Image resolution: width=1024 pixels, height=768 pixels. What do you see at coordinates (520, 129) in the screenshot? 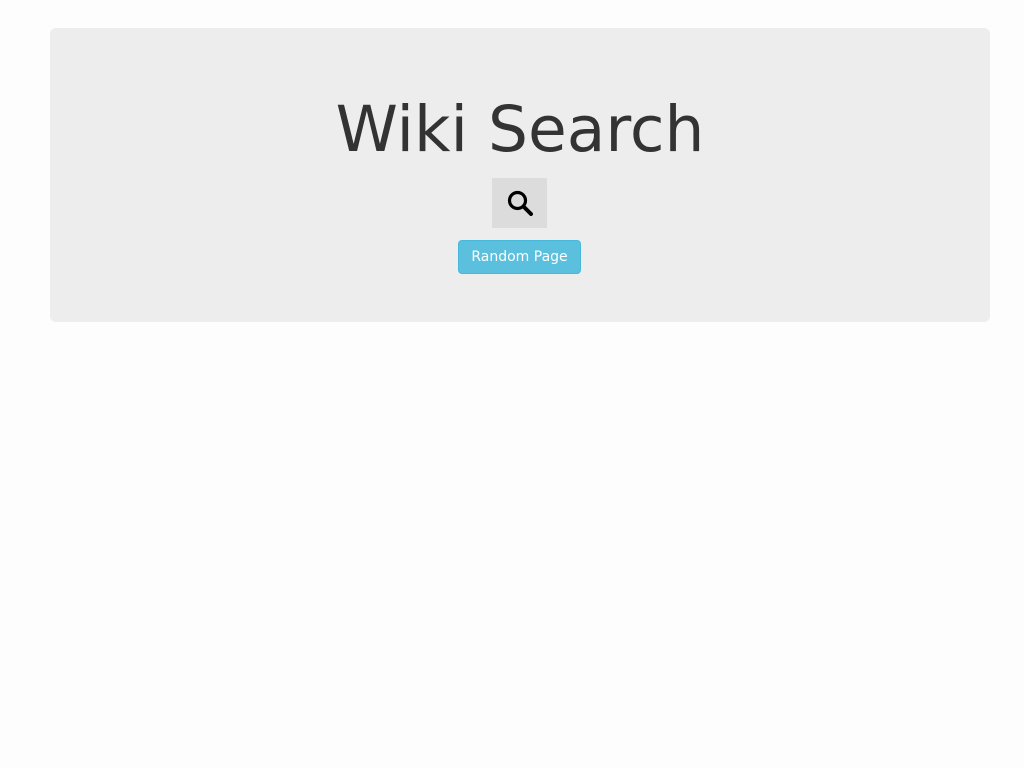
I see `page-title: Wiki Search` at bounding box center [520, 129].